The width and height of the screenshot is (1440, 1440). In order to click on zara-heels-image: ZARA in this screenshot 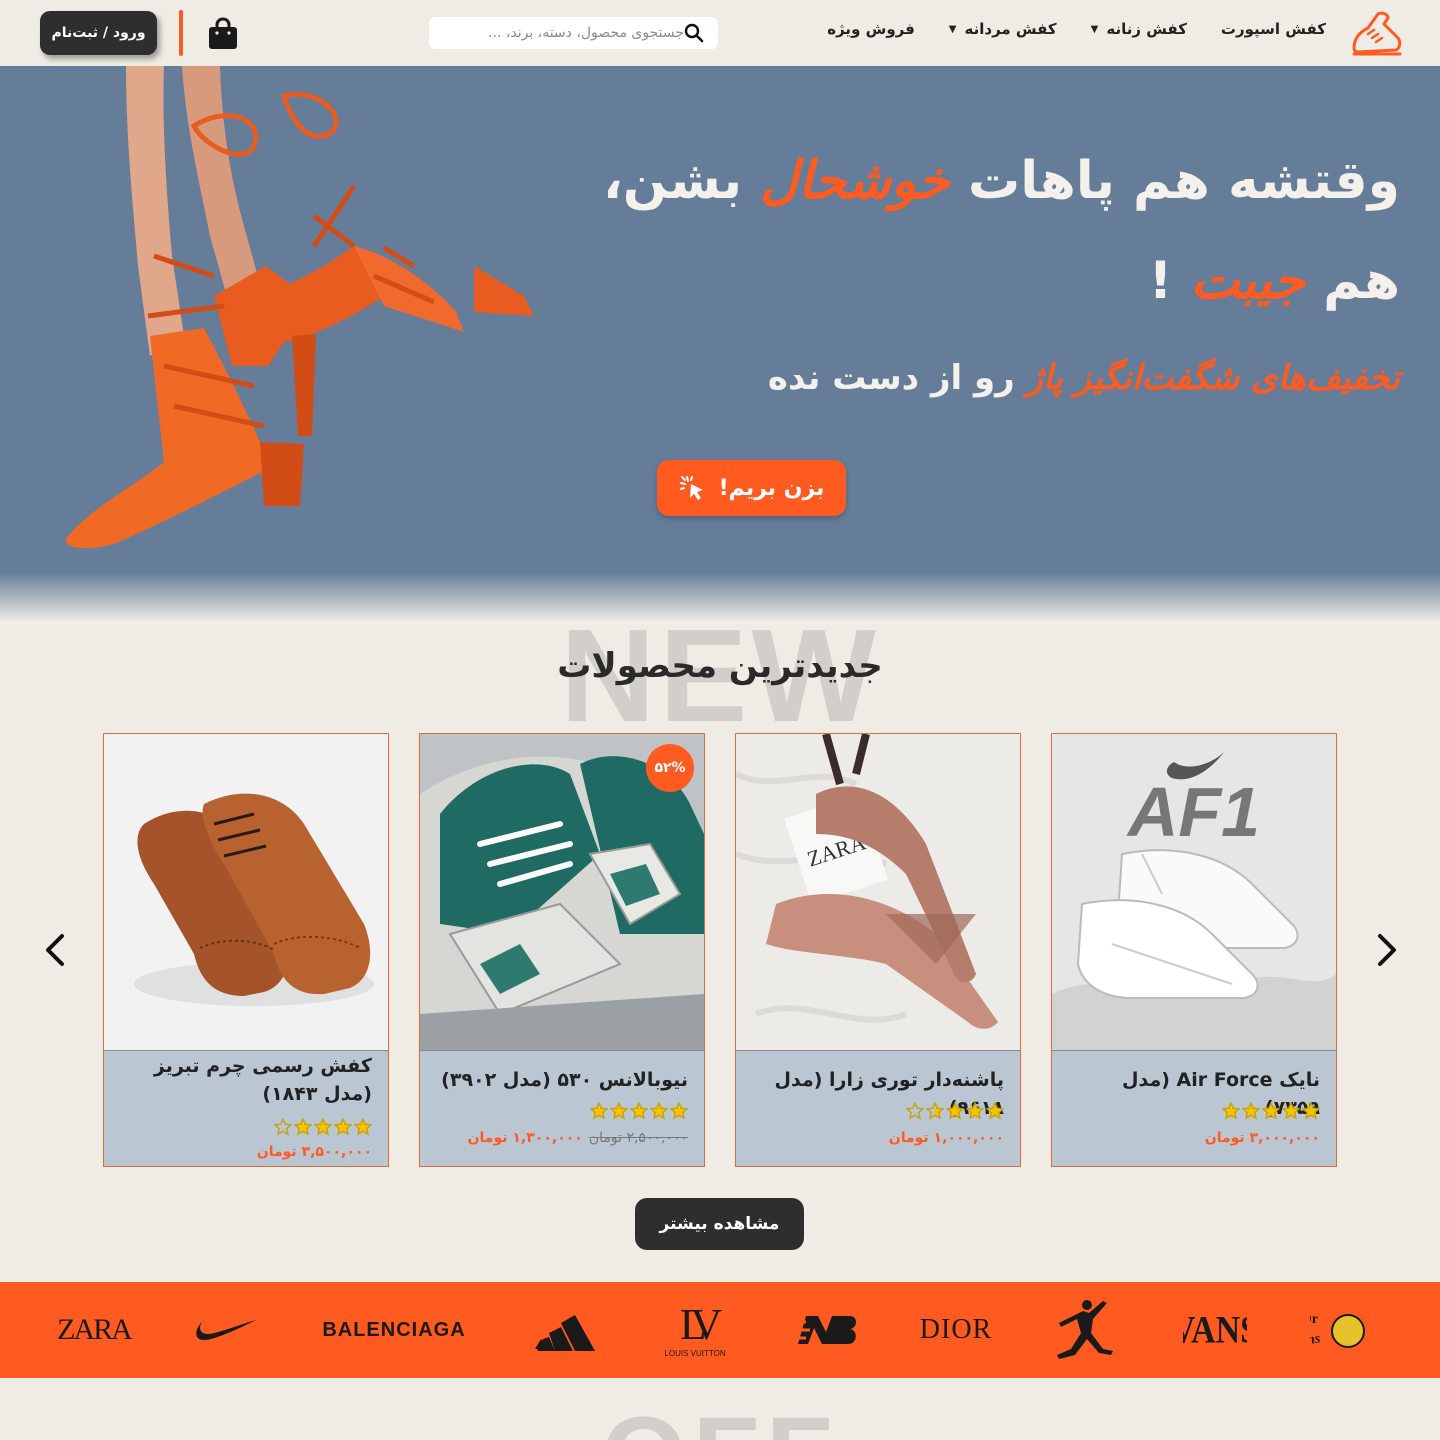, I will do `click(878, 892)`.